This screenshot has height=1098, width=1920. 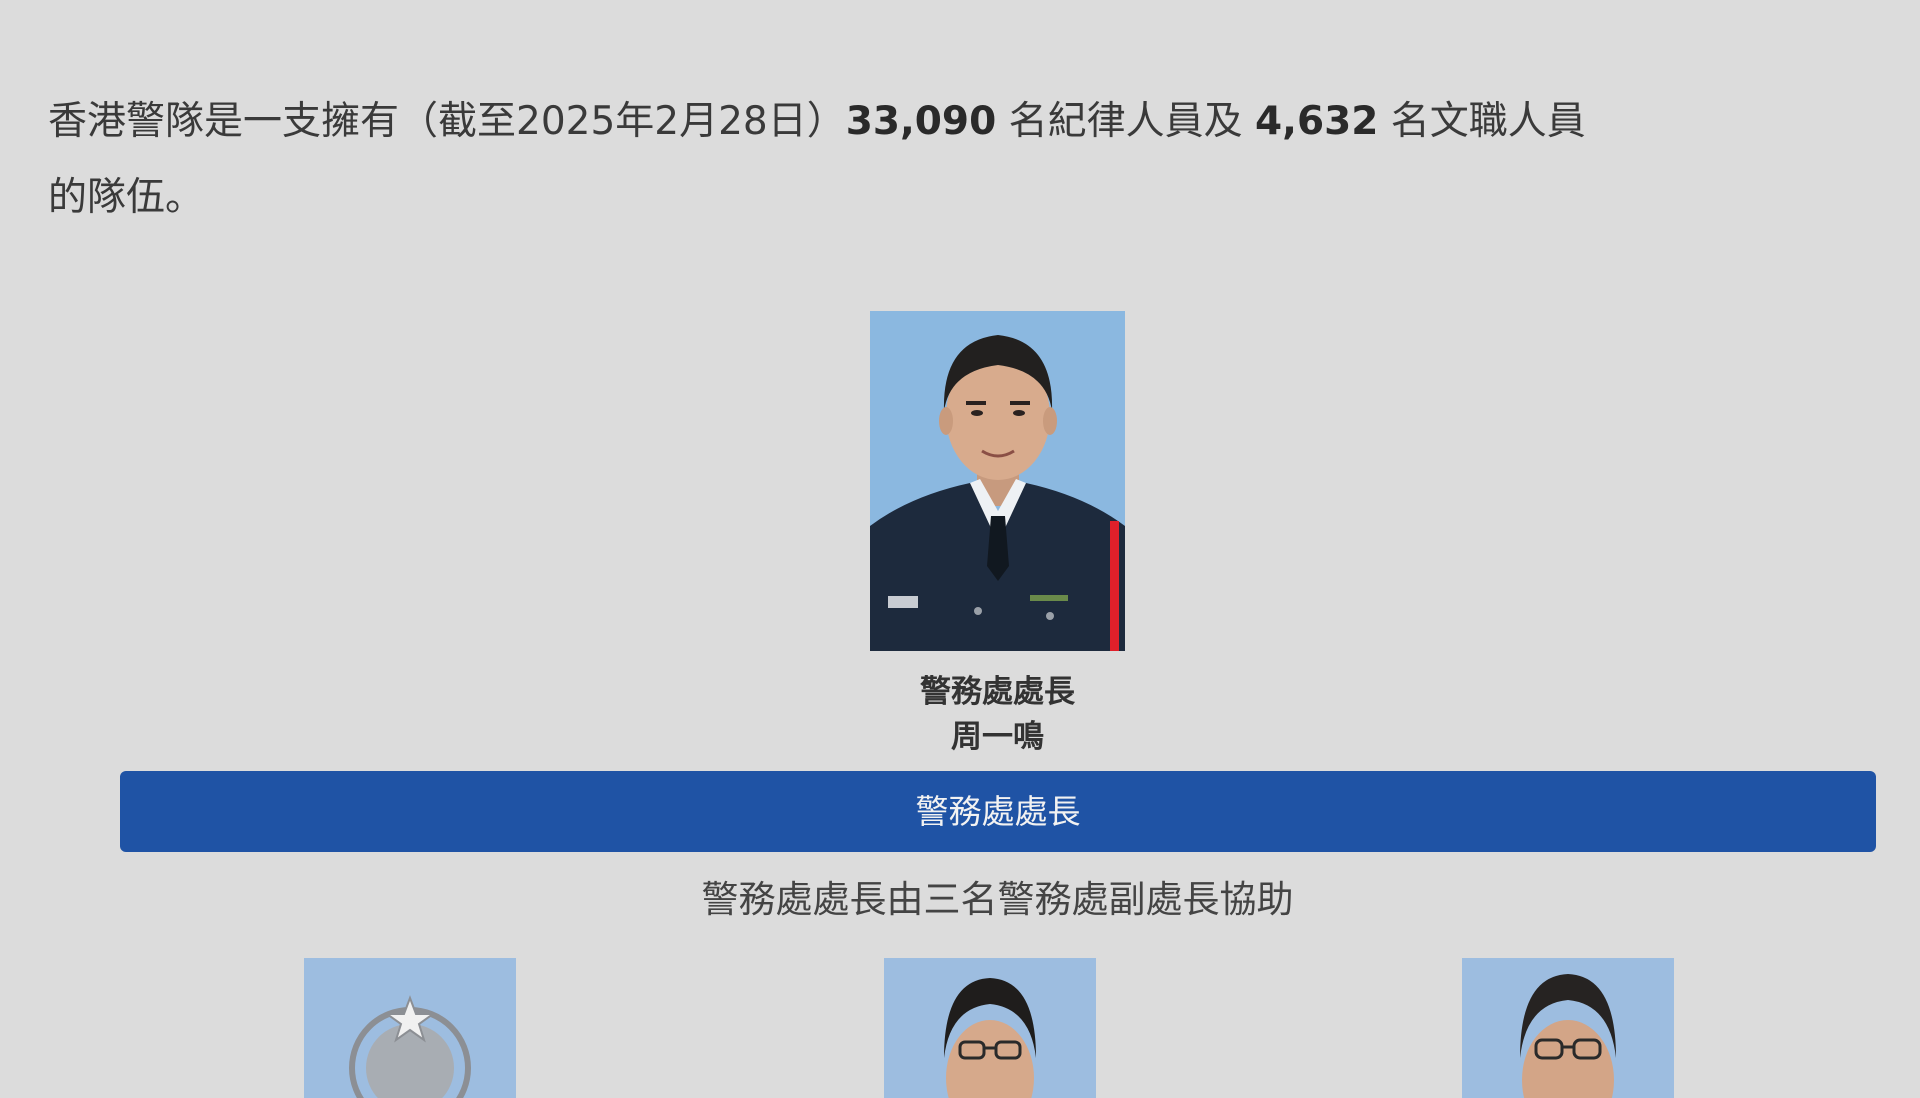 I want to click on deputy-3-portrait-icon, so click(x=1568, y=1028).